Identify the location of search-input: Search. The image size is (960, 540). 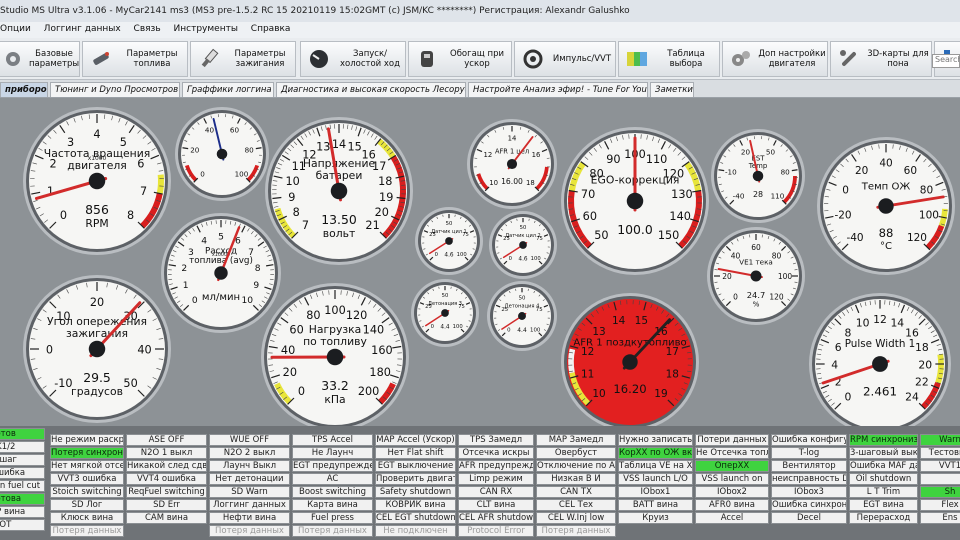
(946, 61).